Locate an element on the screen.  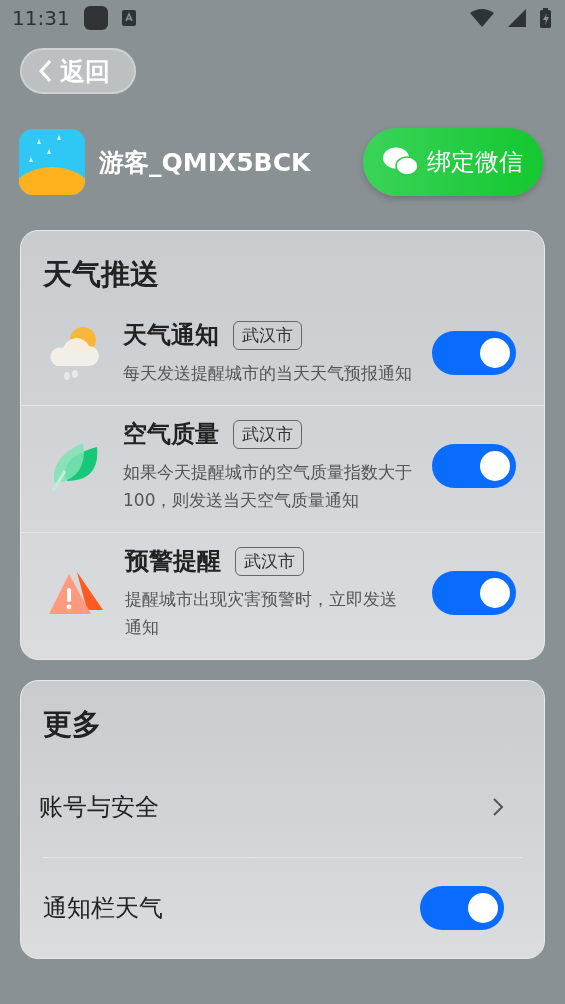
battery-icon is located at coordinates (545, 18).